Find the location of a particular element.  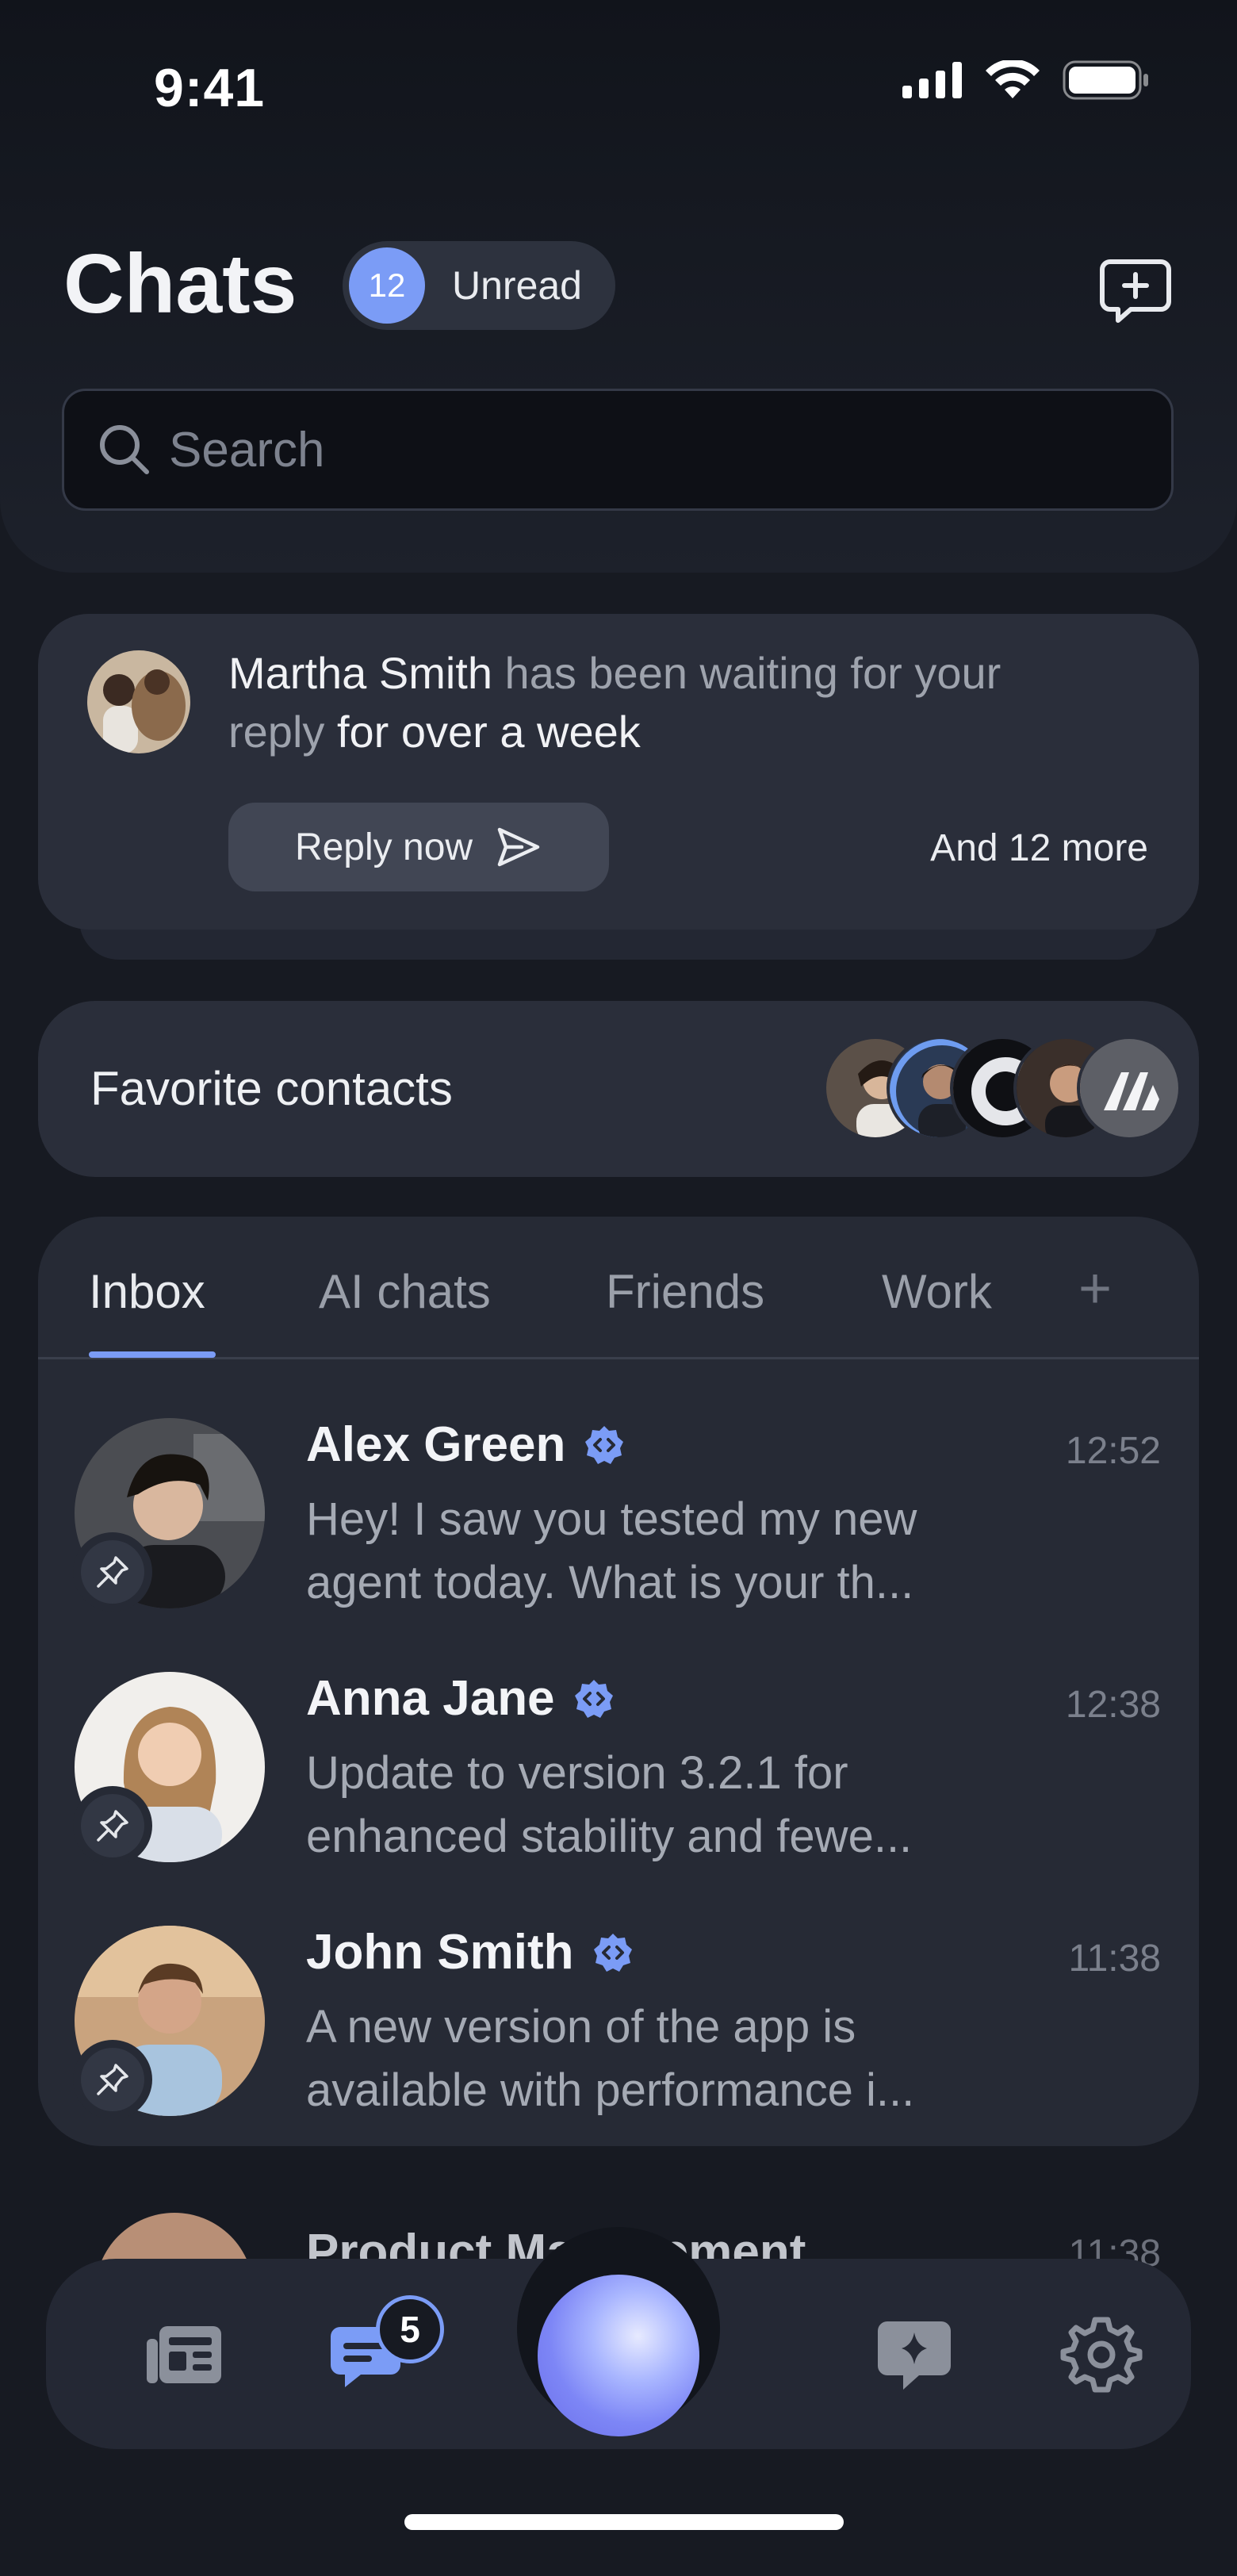

ai-assistant-orb is located at coordinates (618, 2356).